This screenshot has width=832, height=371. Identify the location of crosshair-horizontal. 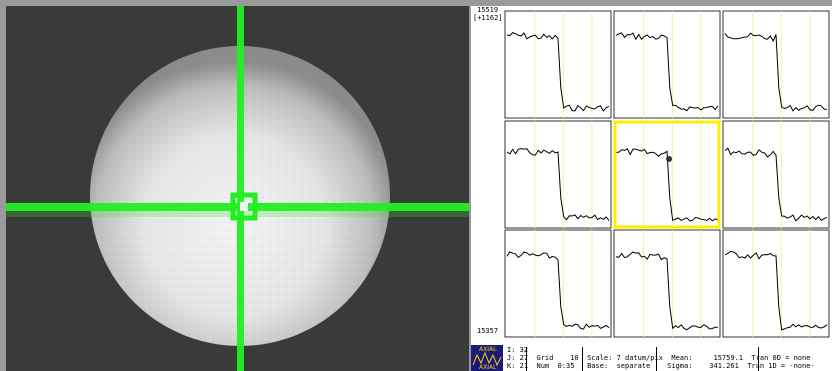
(237, 207).